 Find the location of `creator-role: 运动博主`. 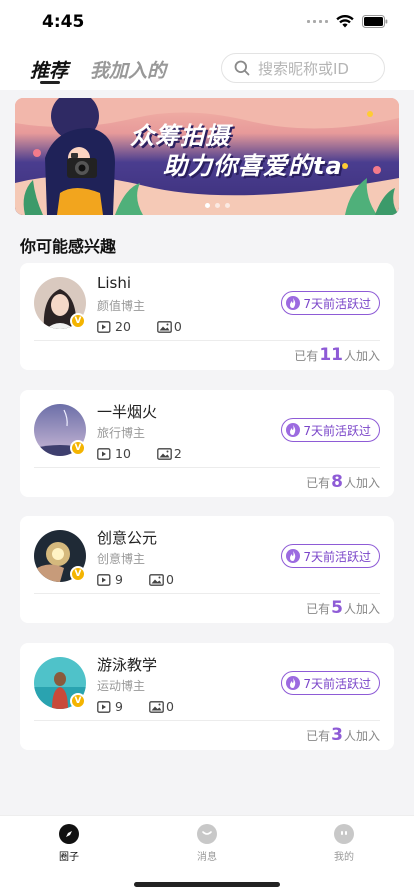

creator-role: 运动博主 is located at coordinates (121, 686).